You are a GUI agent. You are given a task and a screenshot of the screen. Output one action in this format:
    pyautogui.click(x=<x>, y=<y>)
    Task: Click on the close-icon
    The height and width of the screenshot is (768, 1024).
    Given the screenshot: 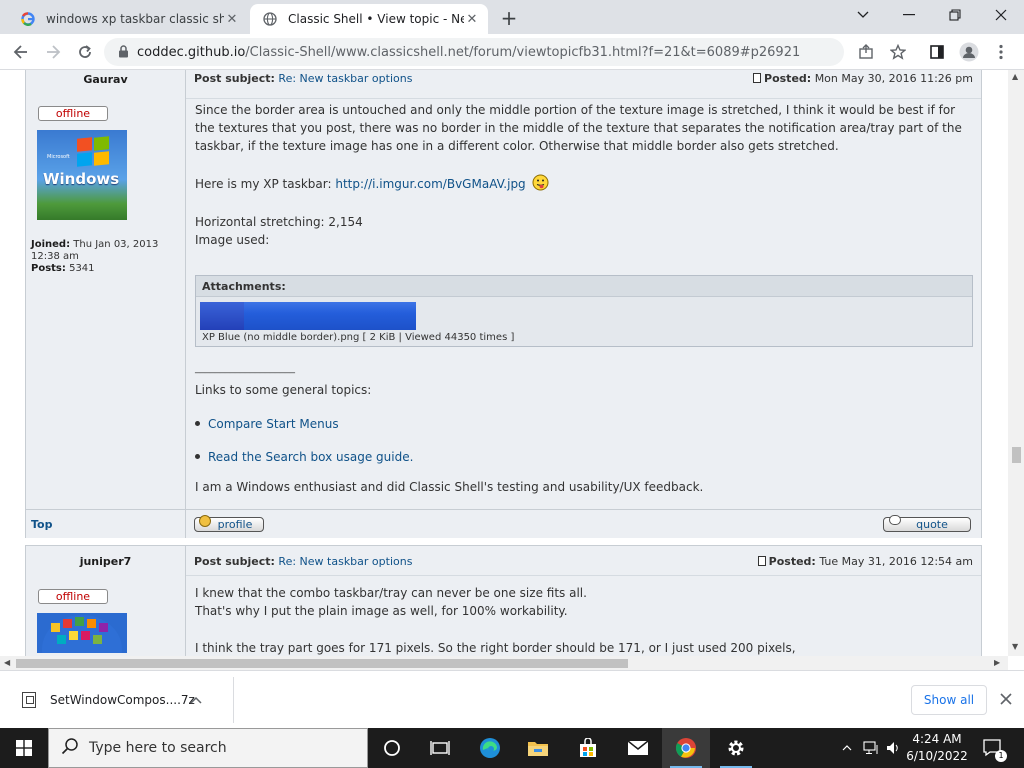 What is the action you would take?
    pyautogui.click(x=1006, y=699)
    